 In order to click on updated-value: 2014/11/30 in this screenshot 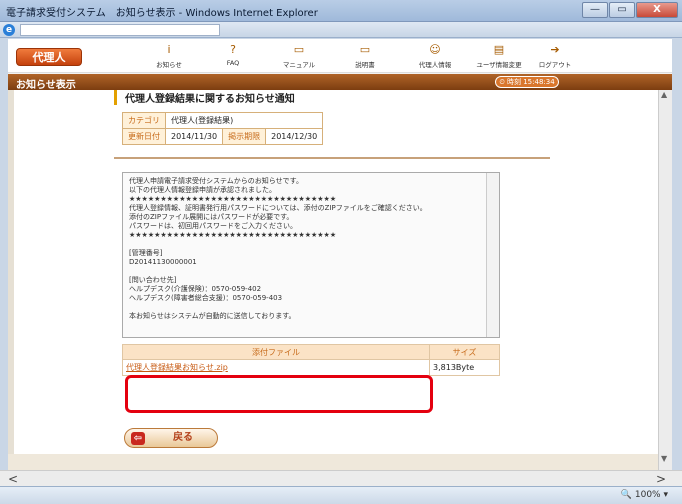, I will do `click(194, 136)`.